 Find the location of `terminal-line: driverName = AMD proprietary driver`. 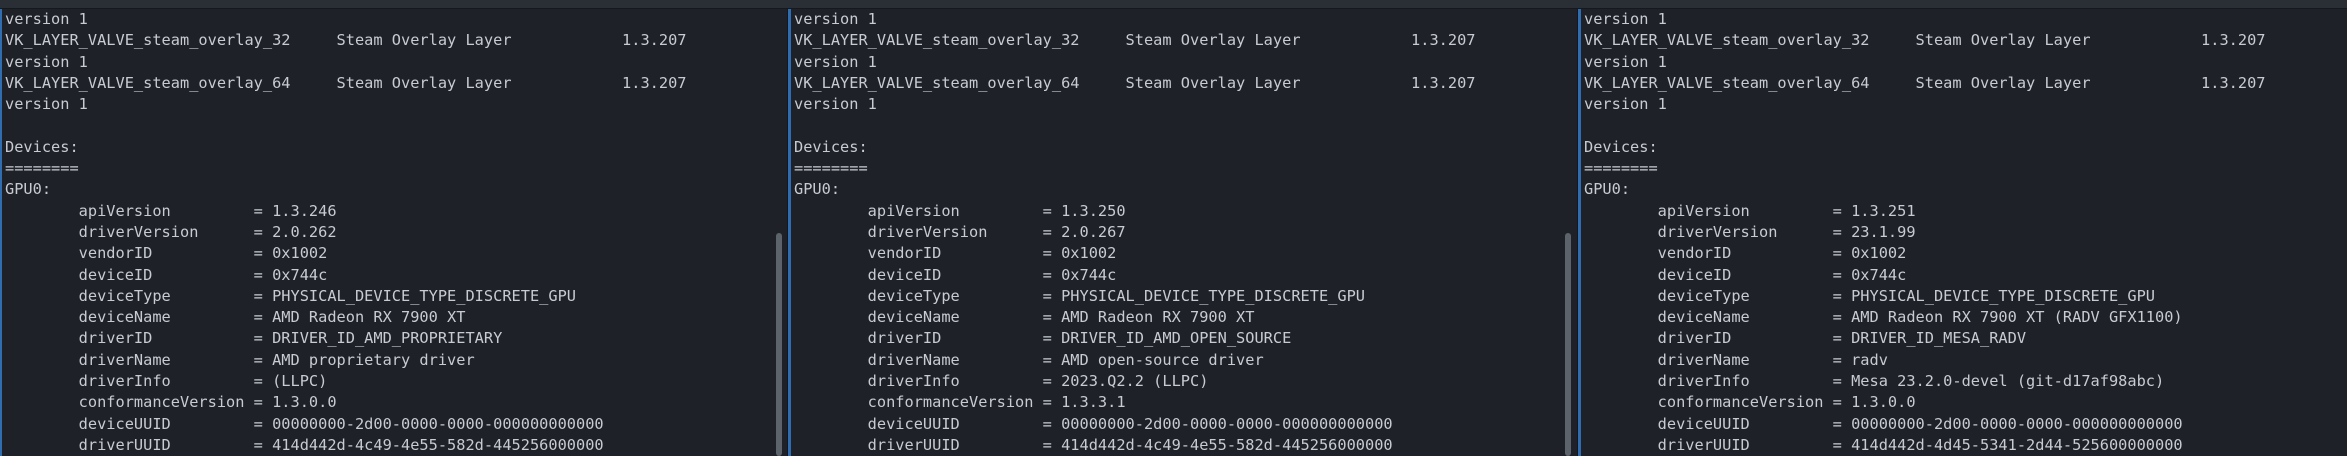

terminal-line: driverName = AMD proprietary driver is located at coordinates (240, 359).